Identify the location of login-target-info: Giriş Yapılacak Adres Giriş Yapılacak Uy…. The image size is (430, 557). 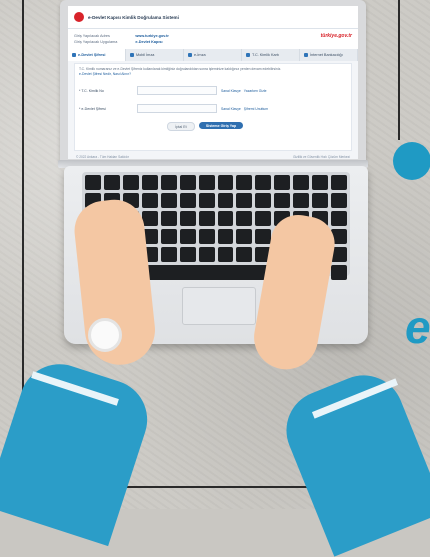
(213, 39).